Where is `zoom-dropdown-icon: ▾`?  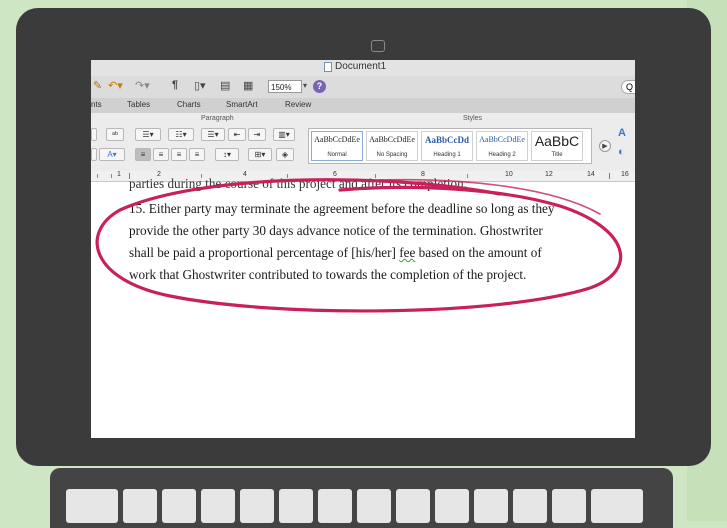
zoom-dropdown-icon: ▾ is located at coordinates (305, 85).